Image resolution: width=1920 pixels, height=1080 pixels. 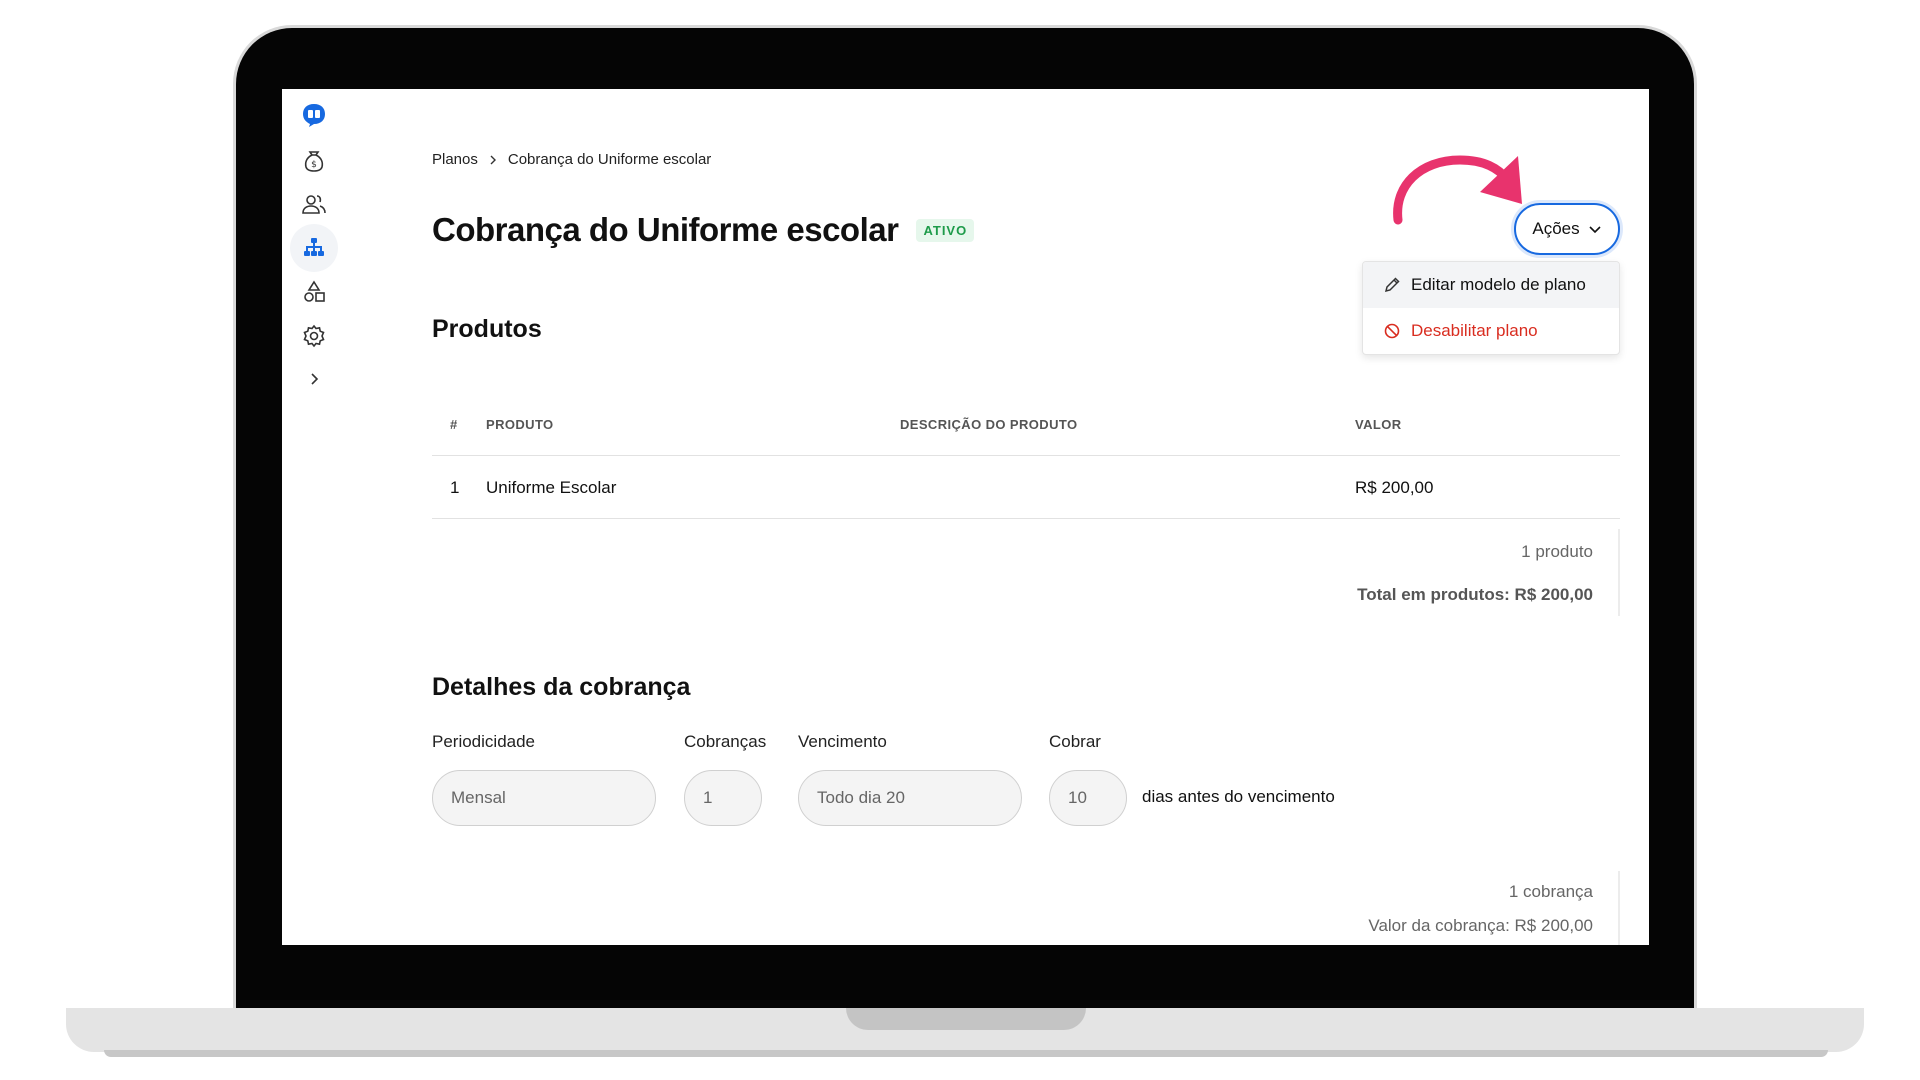 I want to click on periodicity-label: Periodicidade, so click(x=484, y=741).